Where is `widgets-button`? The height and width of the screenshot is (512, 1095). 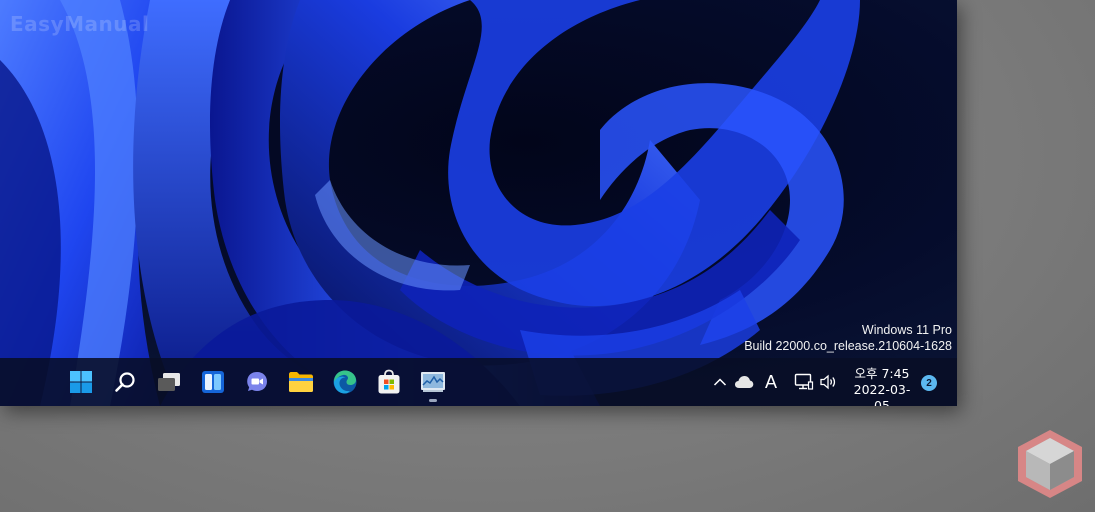
widgets-button is located at coordinates (213, 382).